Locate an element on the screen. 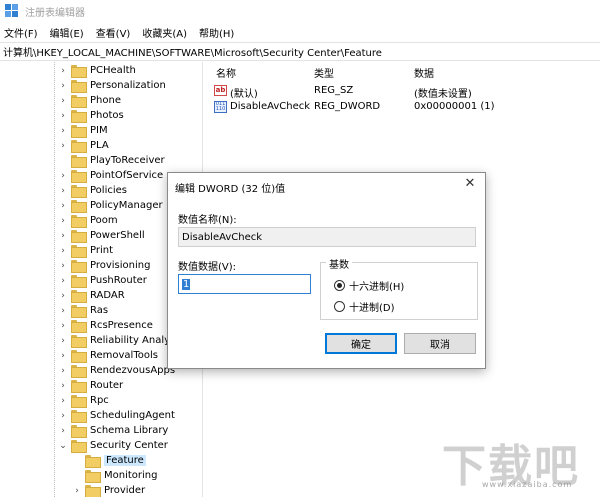 This screenshot has width=600, height=497. registry-editor-icon is located at coordinates (11, 10).